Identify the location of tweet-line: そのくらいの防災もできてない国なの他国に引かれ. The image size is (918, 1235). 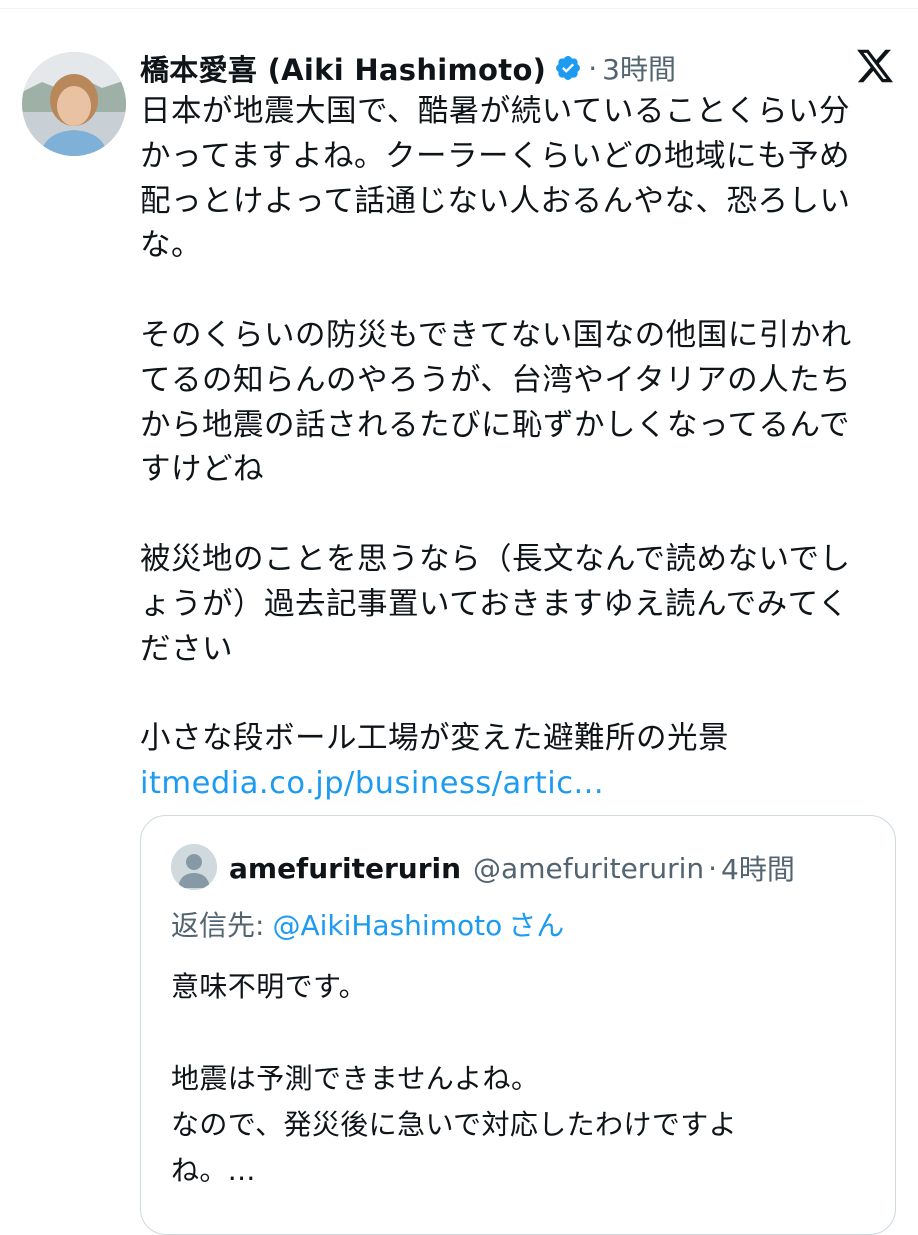
(496, 335).